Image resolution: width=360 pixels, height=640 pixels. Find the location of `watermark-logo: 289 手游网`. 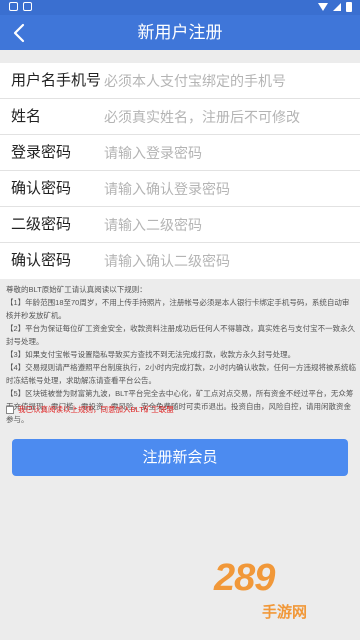

watermark-logo: 289 手游网 is located at coordinates (266, 592).